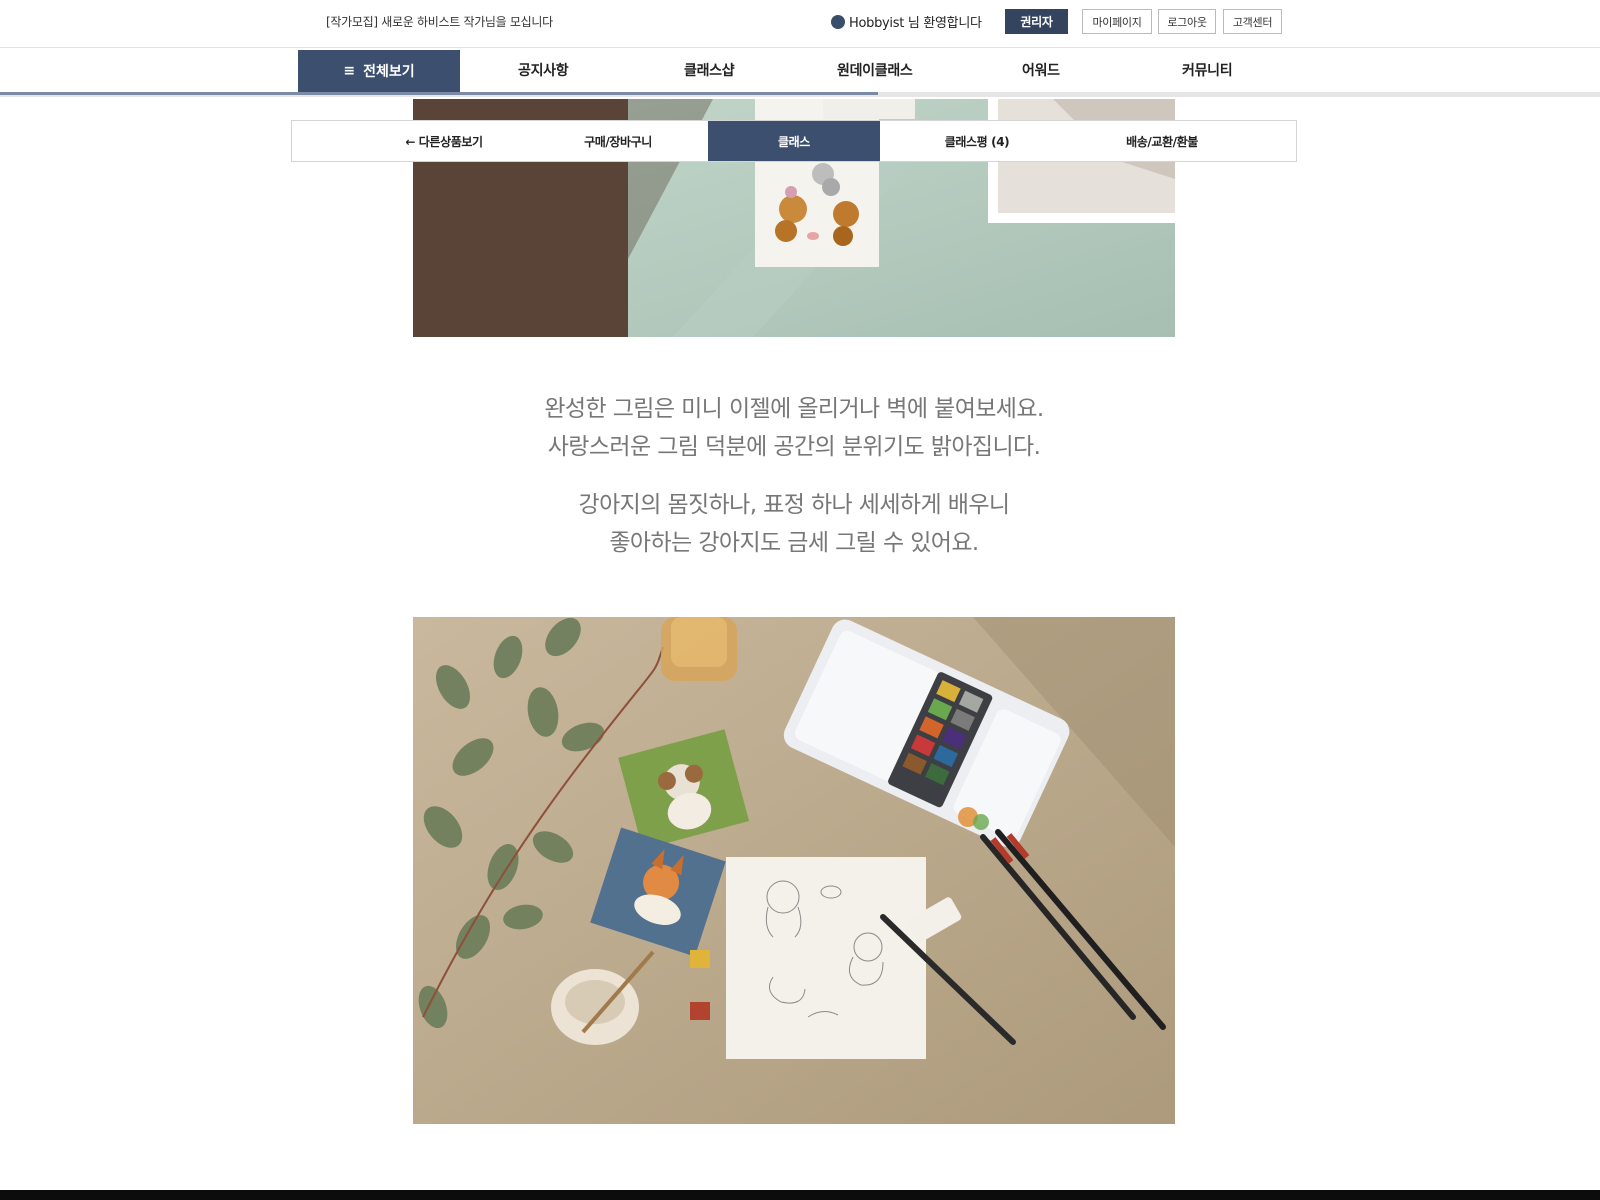 The width and height of the screenshot is (1600, 1200). I want to click on admin-button: 권리자, so click(1036, 21).